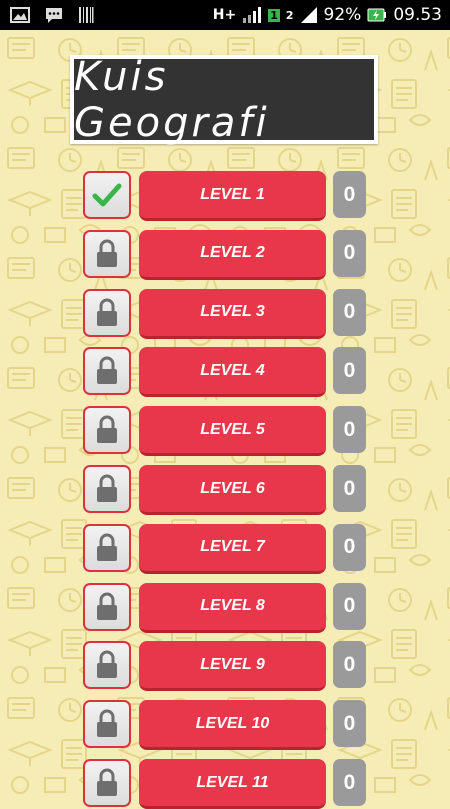 This screenshot has width=450, height=809. I want to click on level-row: LEVEL 20, so click(225, 254).